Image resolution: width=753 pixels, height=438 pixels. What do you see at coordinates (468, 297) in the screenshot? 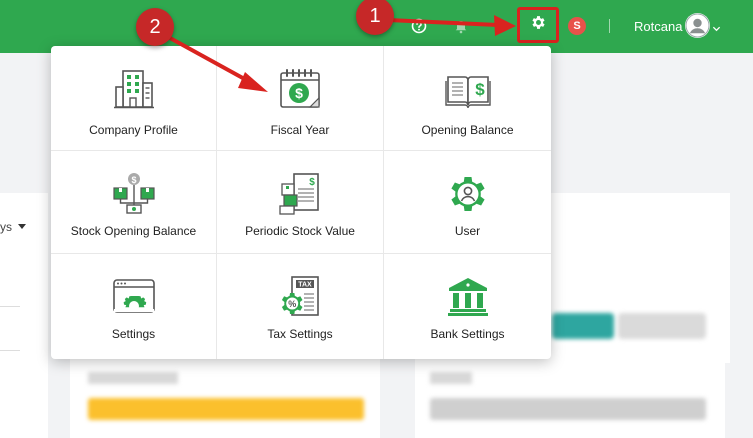
I see `bank-icon` at bounding box center [468, 297].